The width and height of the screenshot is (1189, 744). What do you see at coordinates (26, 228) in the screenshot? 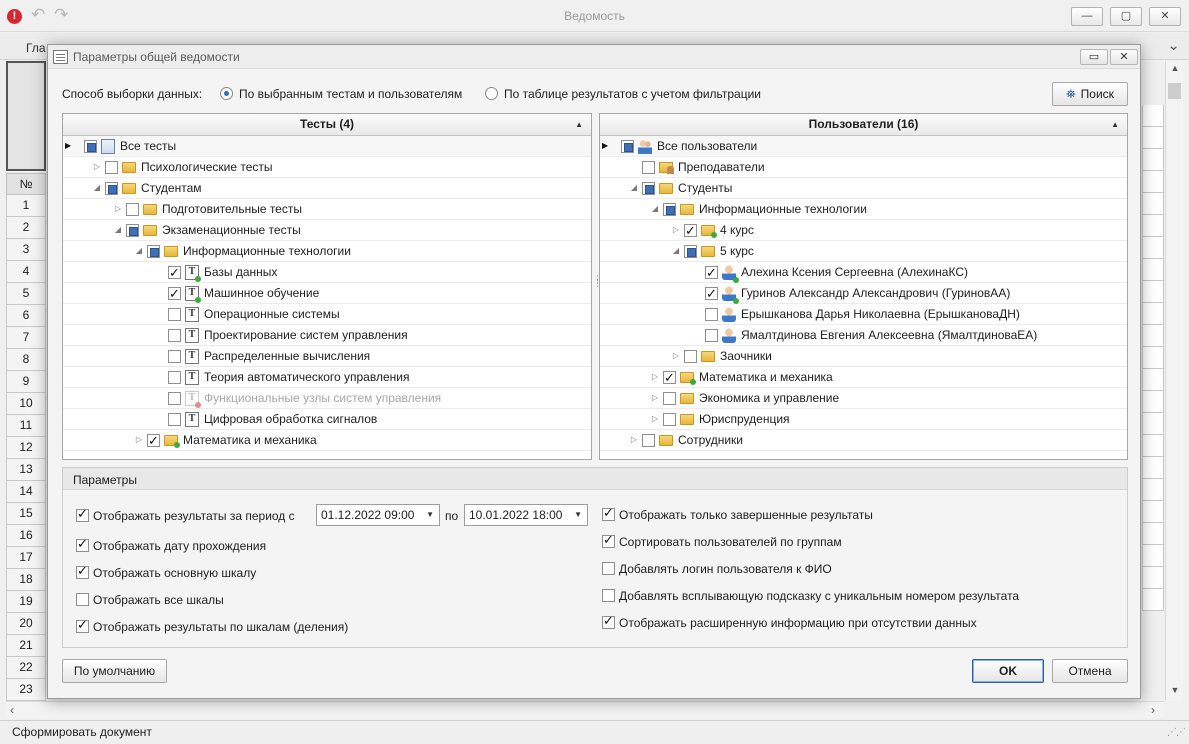
I see `grid-row-number: 2` at bounding box center [26, 228].